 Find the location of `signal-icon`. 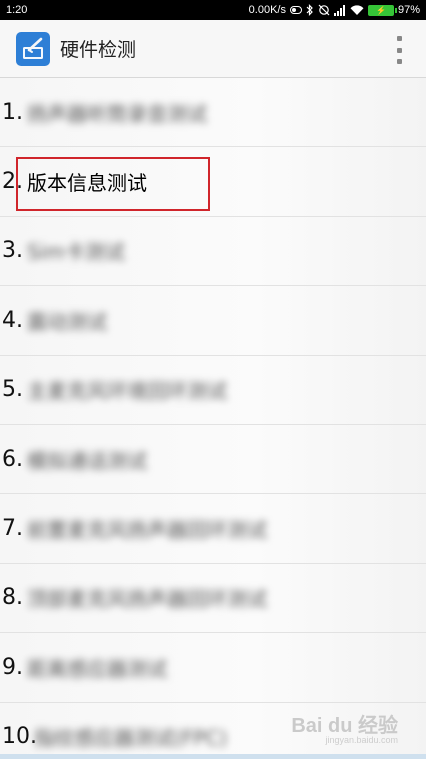

signal-icon is located at coordinates (339, 10).